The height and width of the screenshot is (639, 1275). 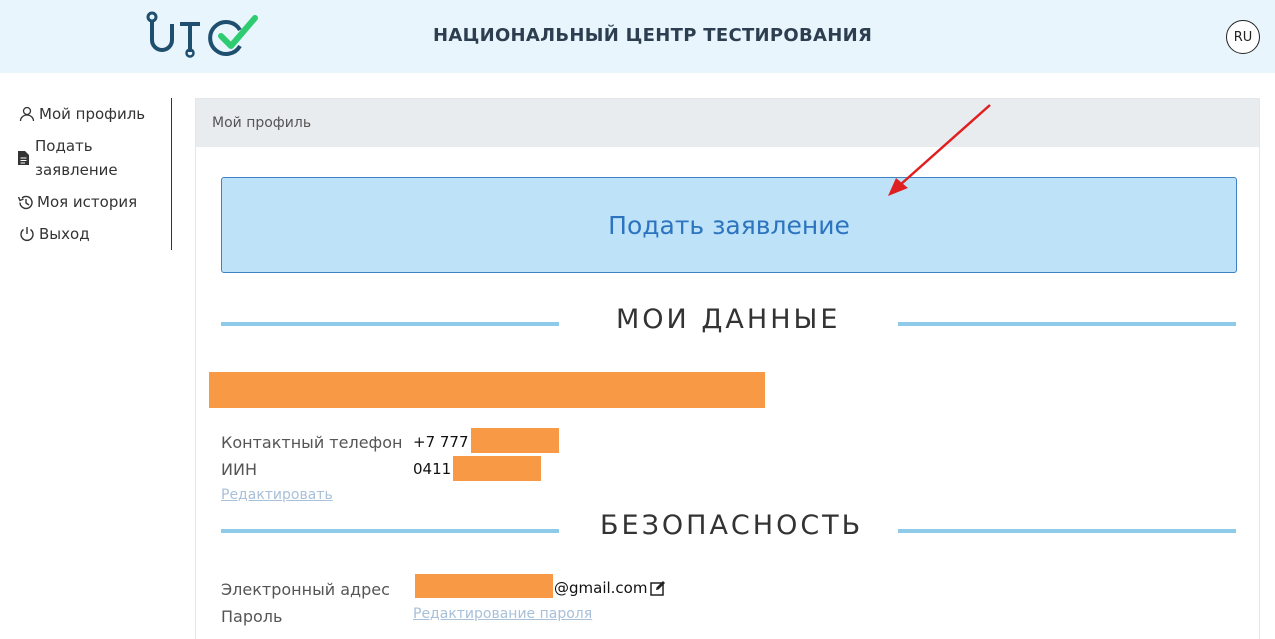 I want to click on utc-logo-icon, so click(x=202, y=35).